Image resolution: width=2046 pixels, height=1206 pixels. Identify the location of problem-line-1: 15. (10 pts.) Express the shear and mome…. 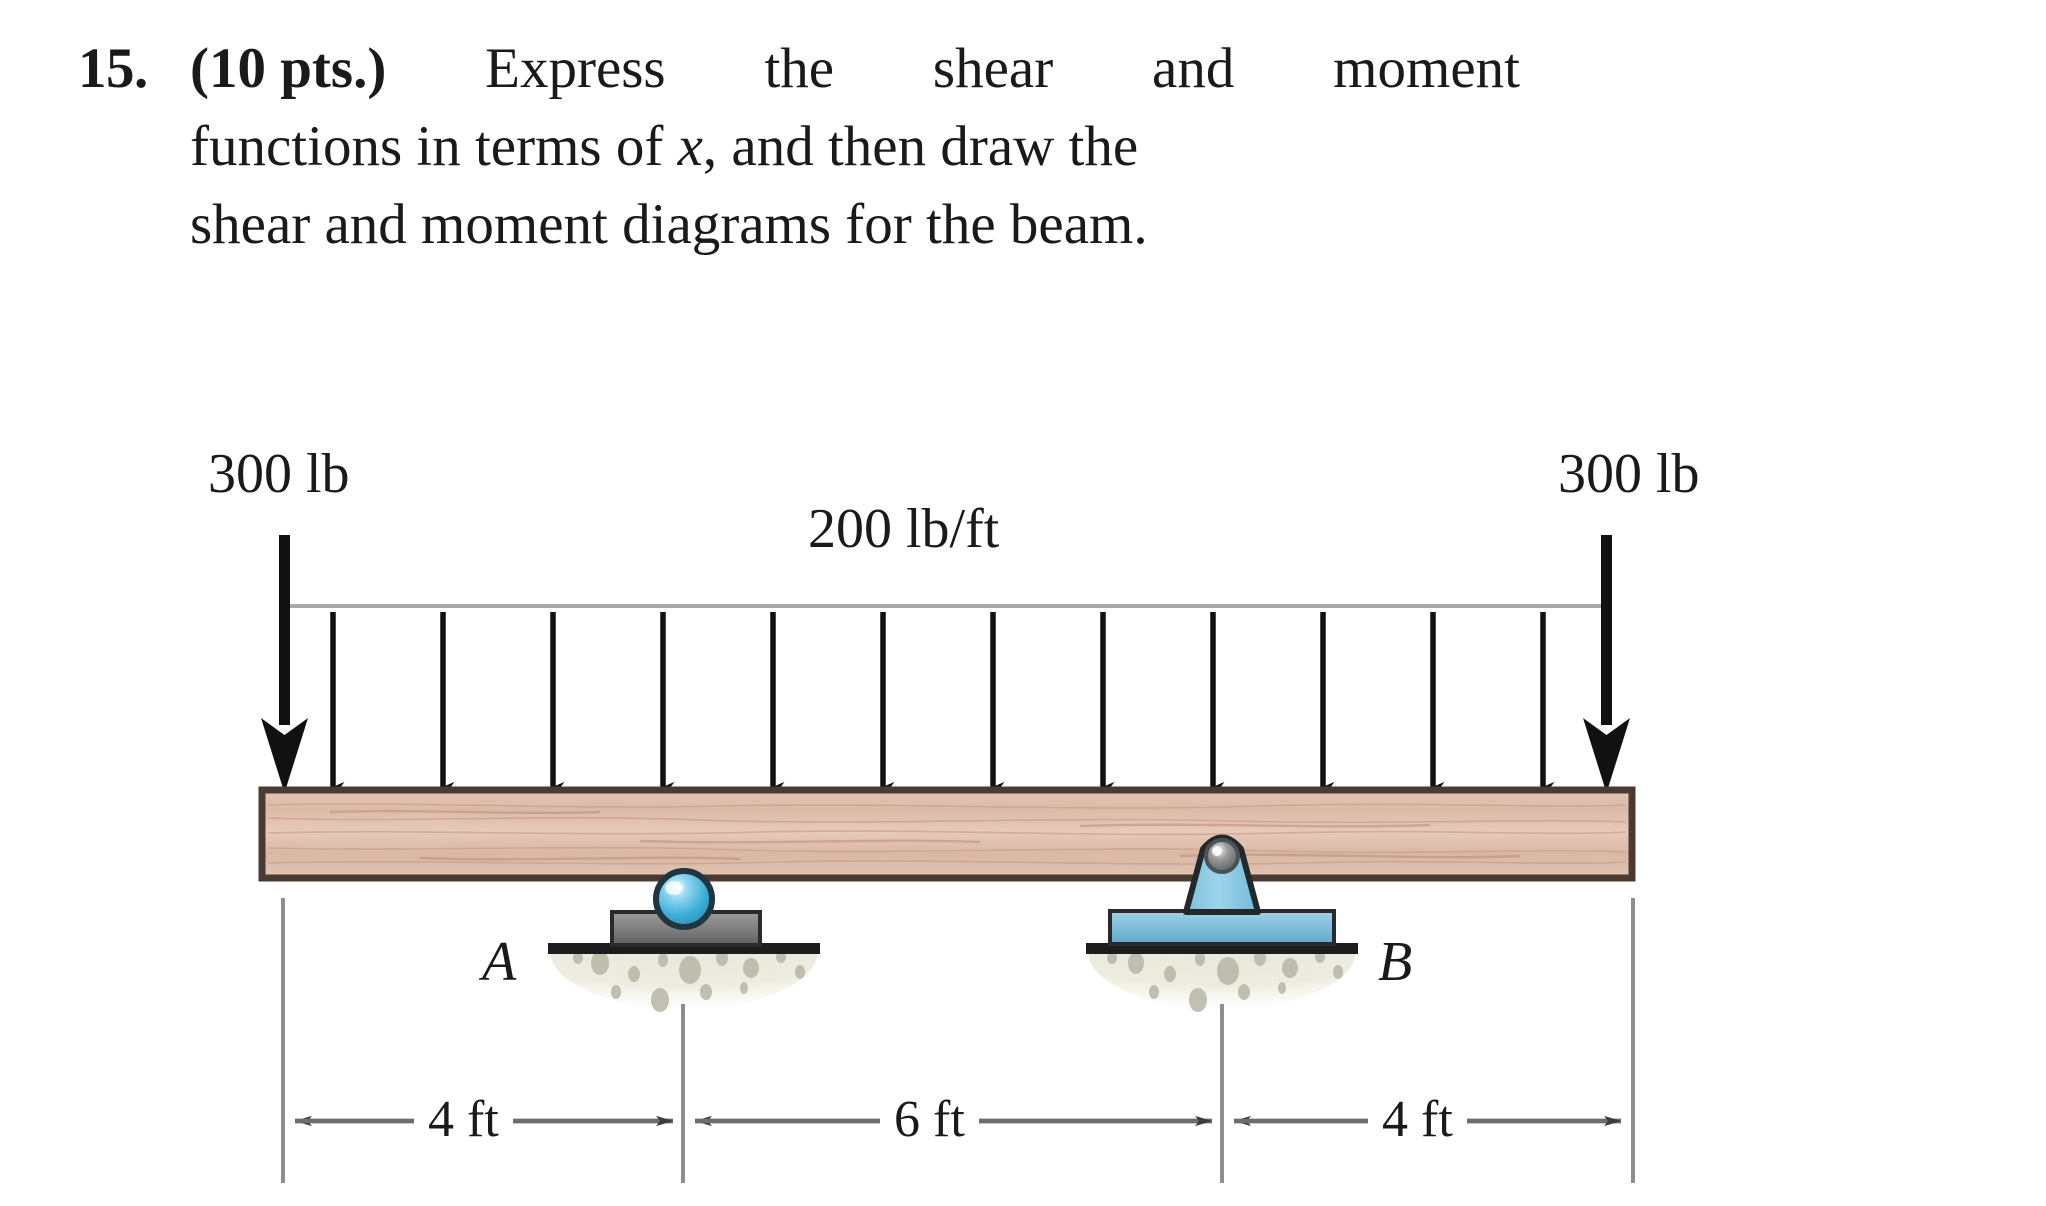
(998, 75).